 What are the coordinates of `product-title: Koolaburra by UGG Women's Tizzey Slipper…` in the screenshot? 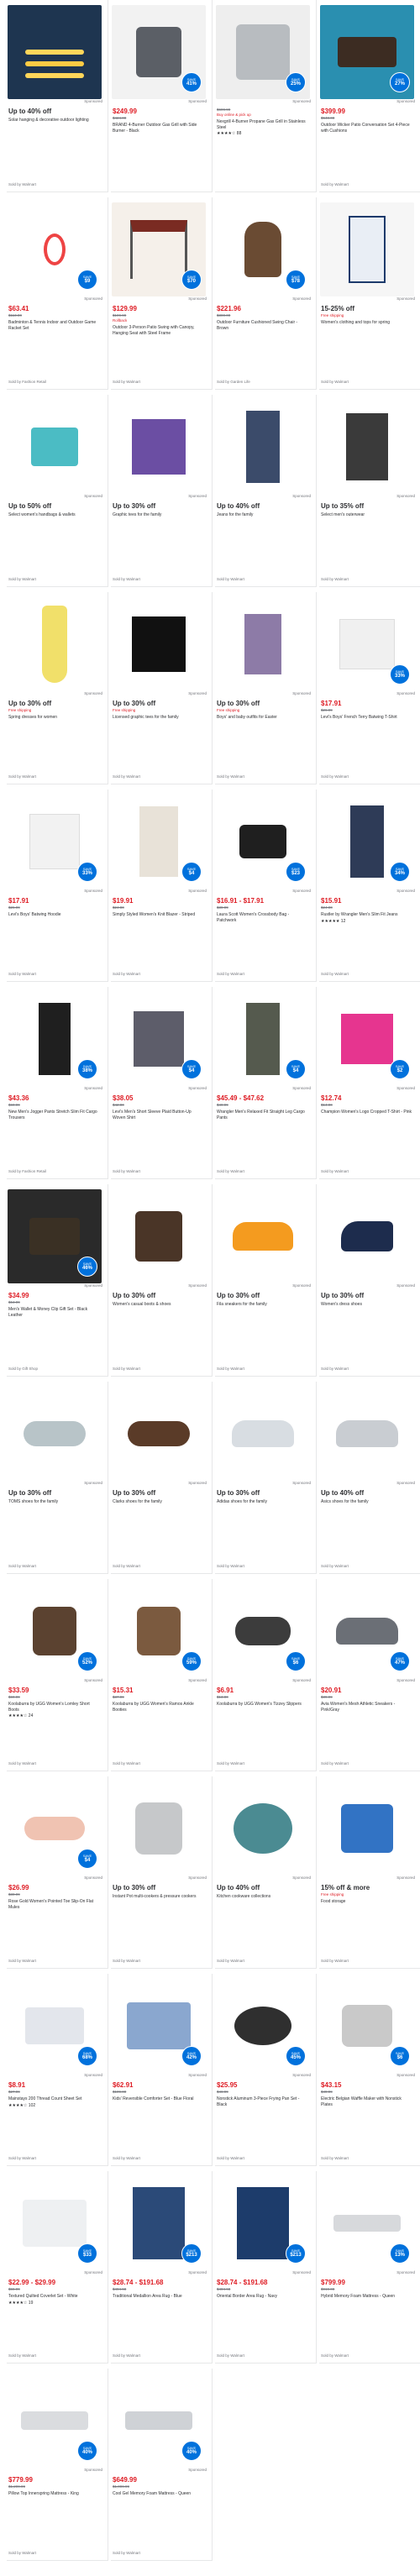 It's located at (262, 1705).